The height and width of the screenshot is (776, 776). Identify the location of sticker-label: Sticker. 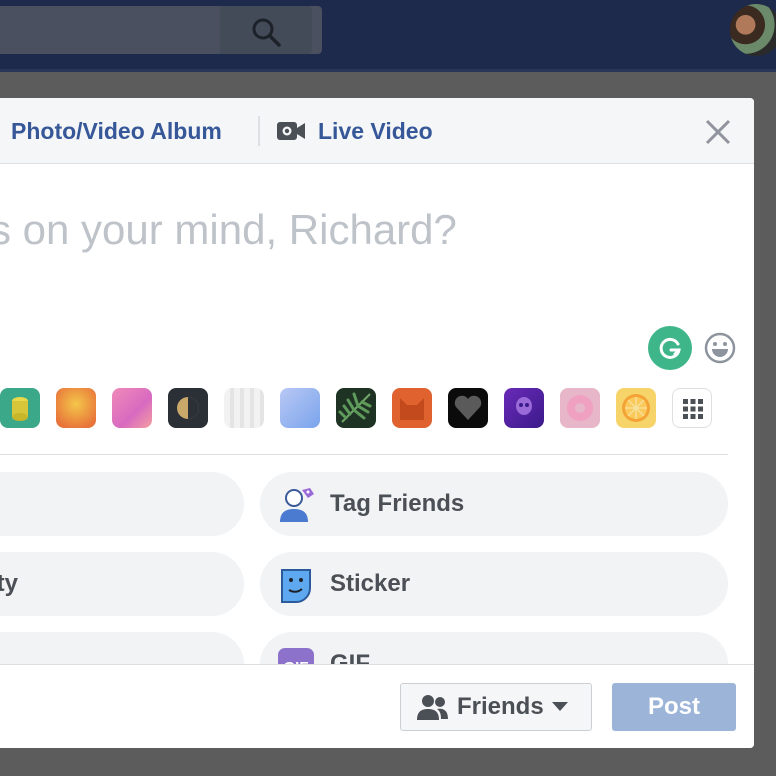
(370, 583).